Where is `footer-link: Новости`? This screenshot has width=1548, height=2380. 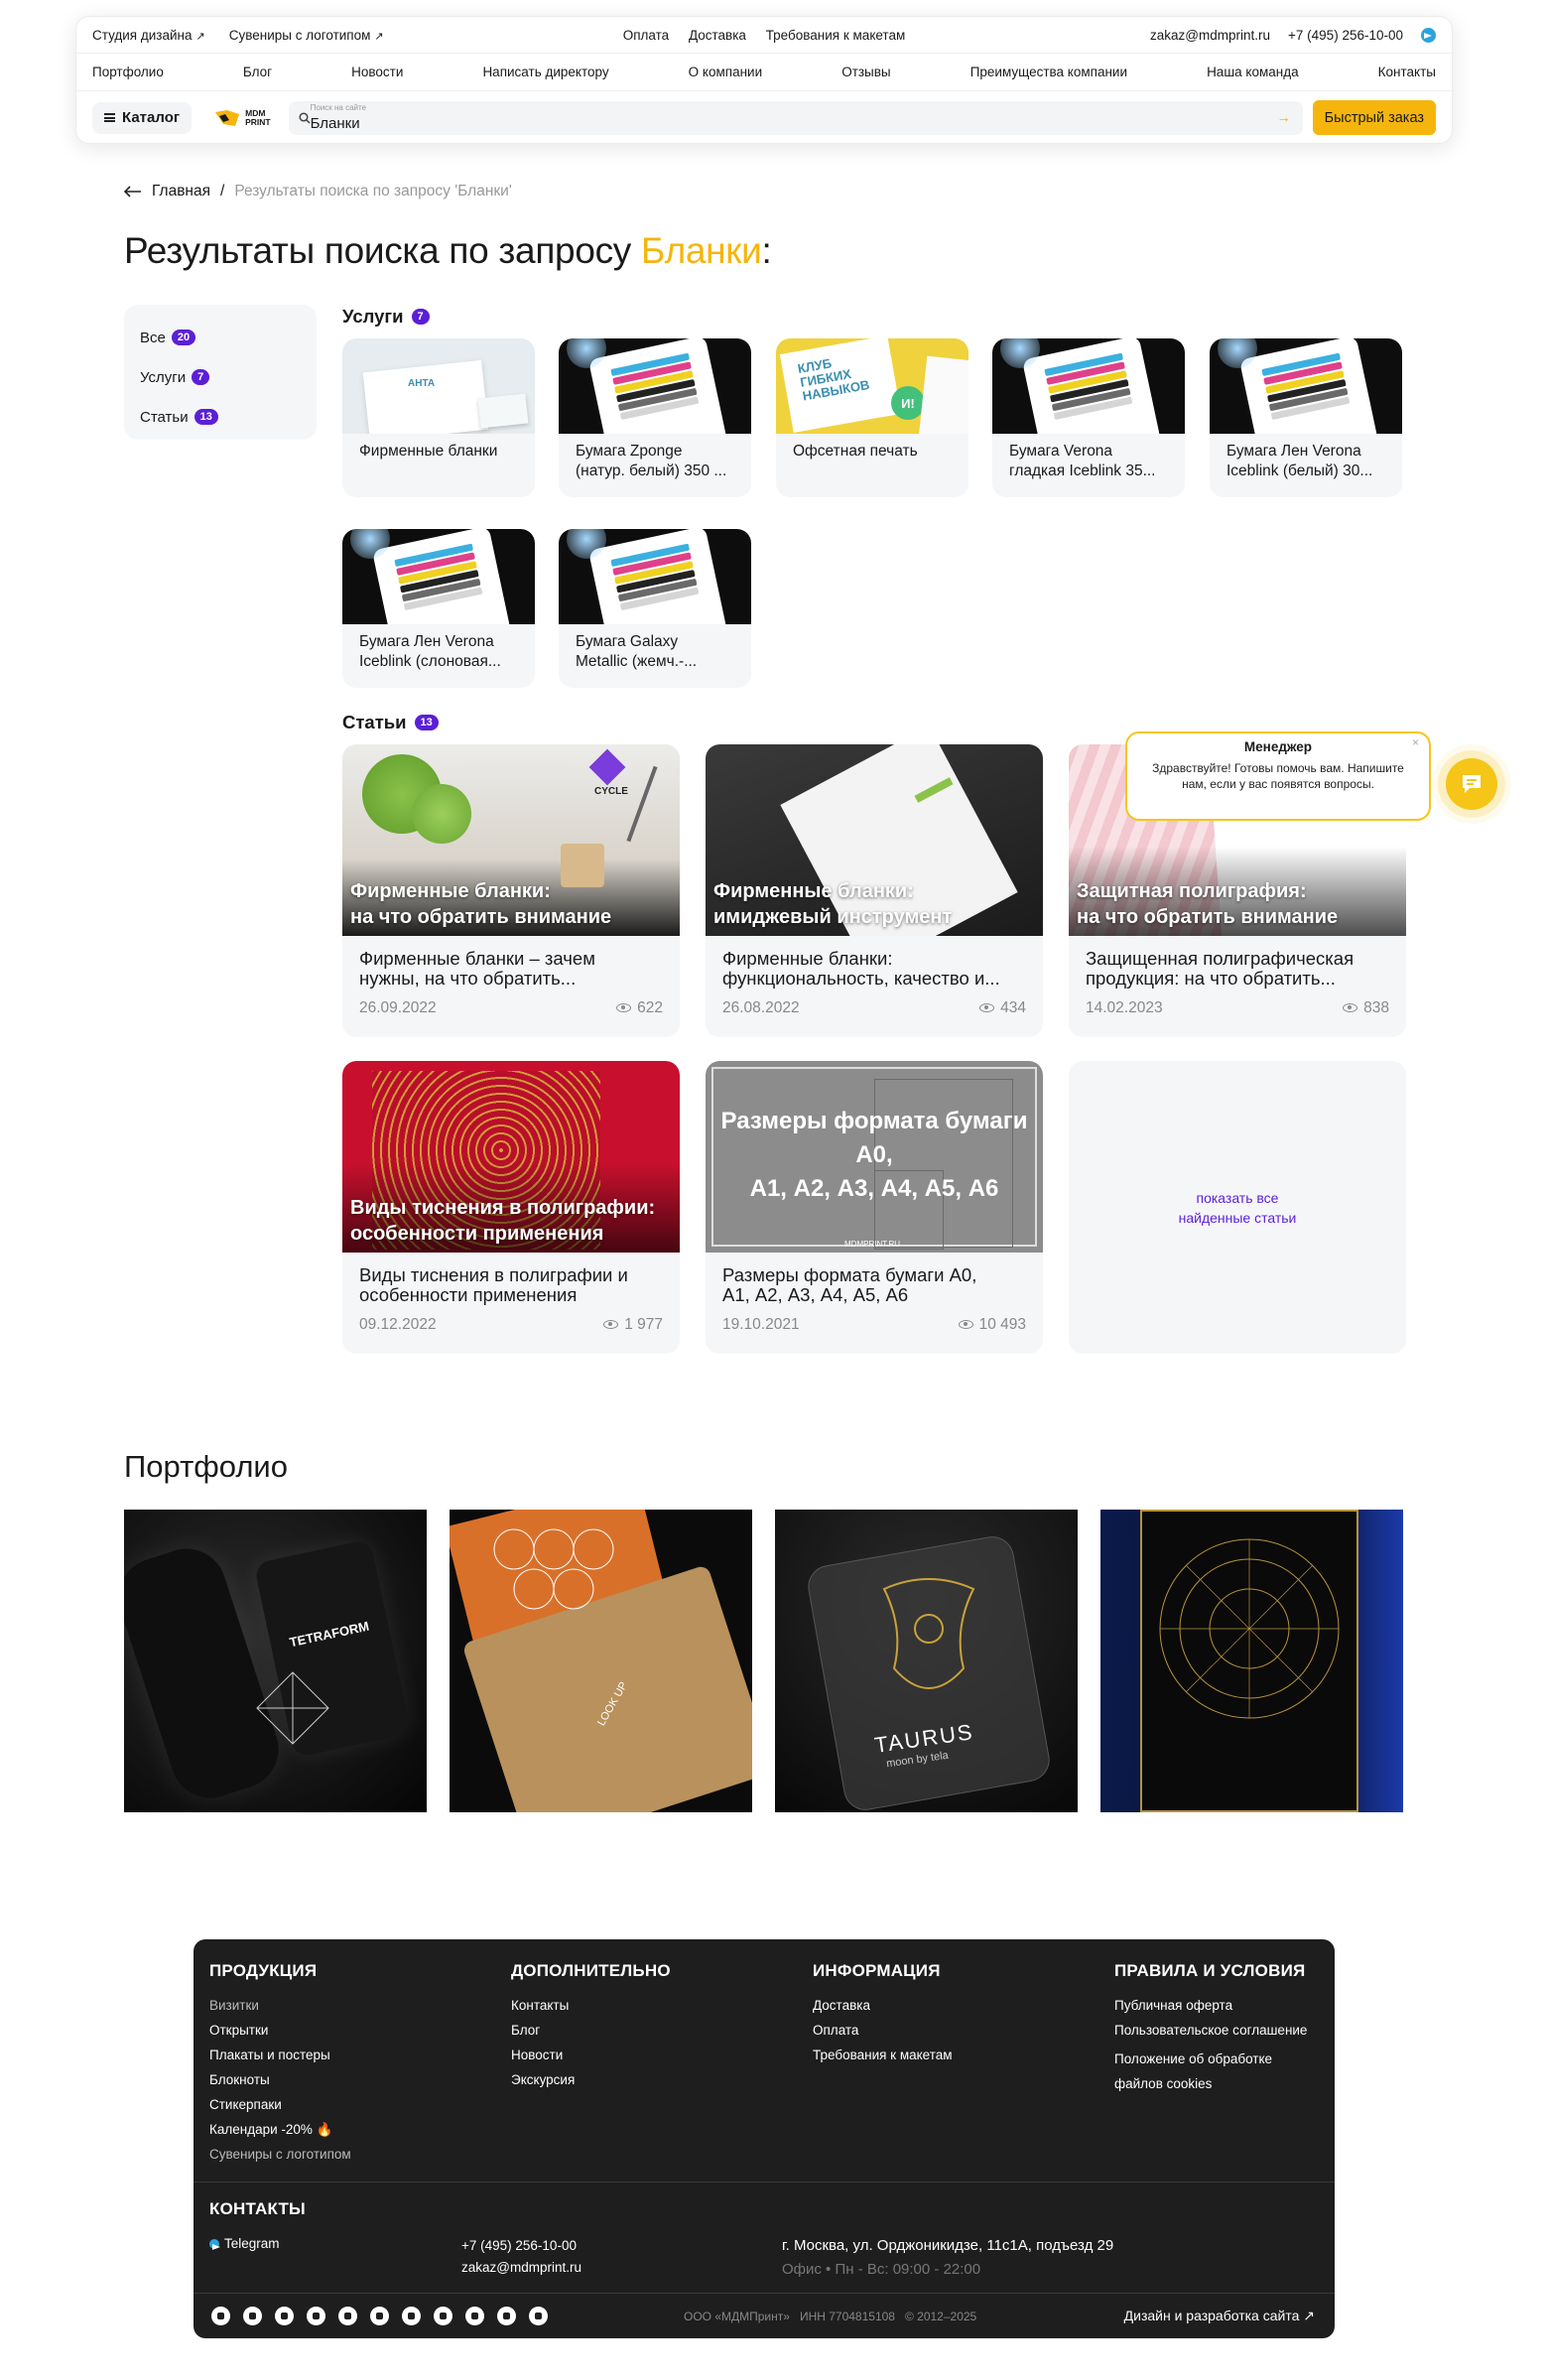 footer-link: Новости is located at coordinates (591, 2055).